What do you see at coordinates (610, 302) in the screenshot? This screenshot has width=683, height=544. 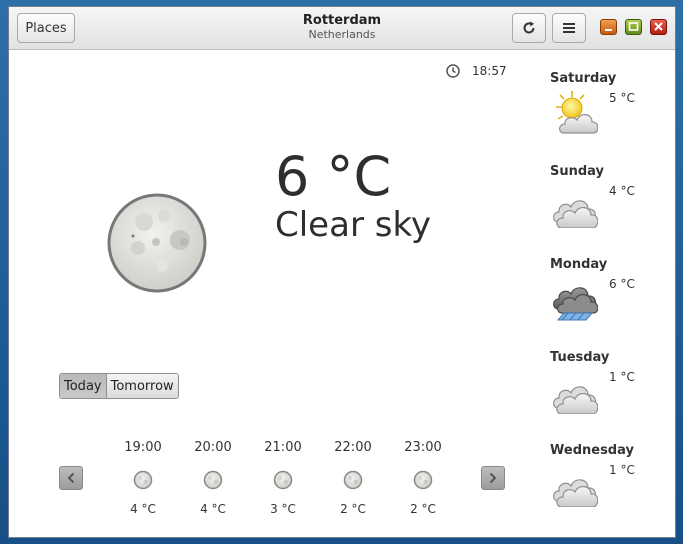 I see `forecast-item: Monday 6 °C` at bounding box center [610, 302].